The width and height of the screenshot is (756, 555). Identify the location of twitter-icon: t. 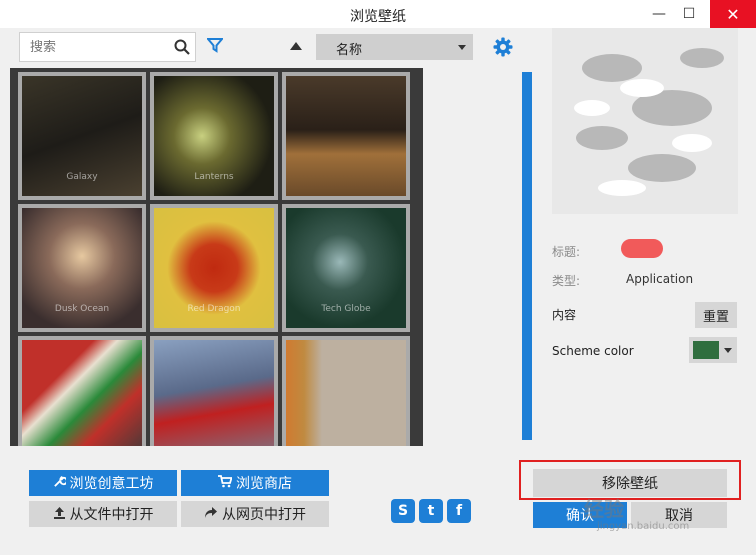
(431, 511).